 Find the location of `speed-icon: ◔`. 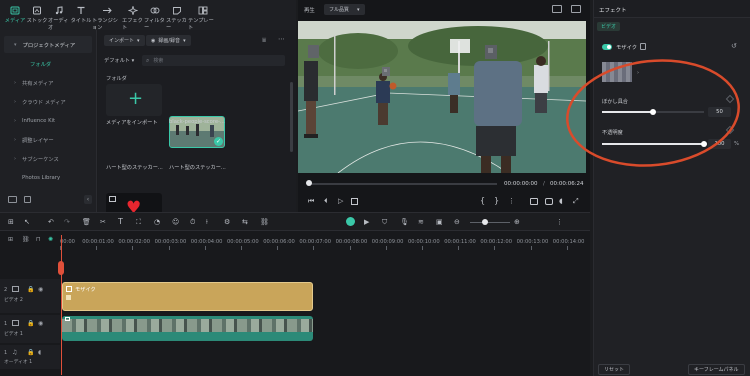

speed-icon: ◔ is located at coordinates (157, 222).